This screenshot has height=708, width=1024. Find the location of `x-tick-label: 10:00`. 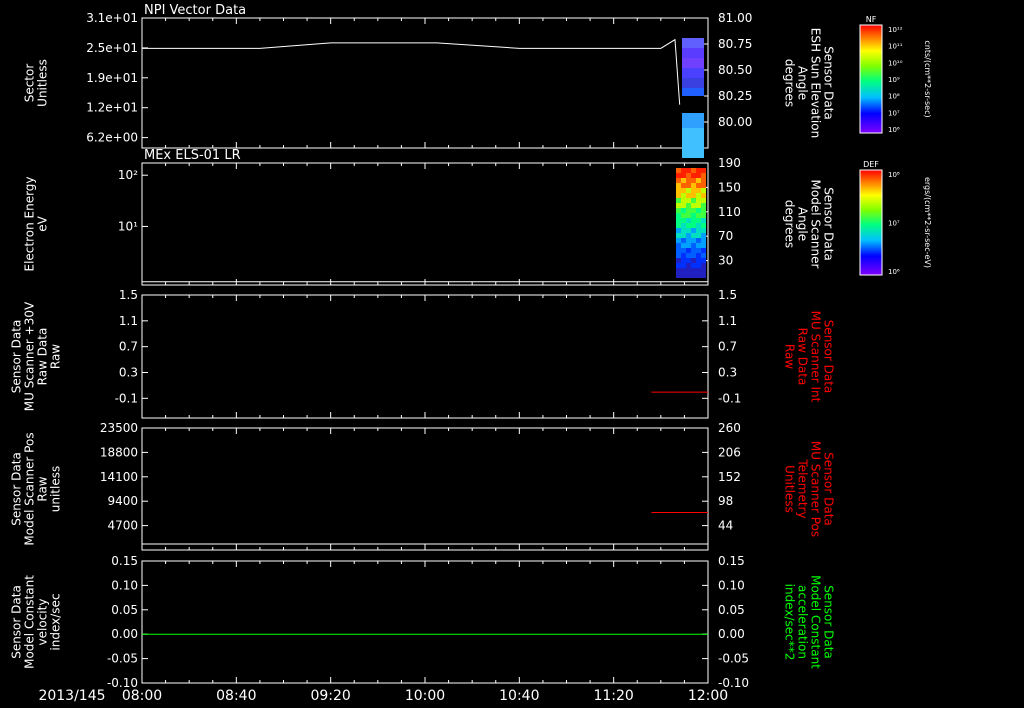

x-tick-label: 10:00 is located at coordinates (425, 696).